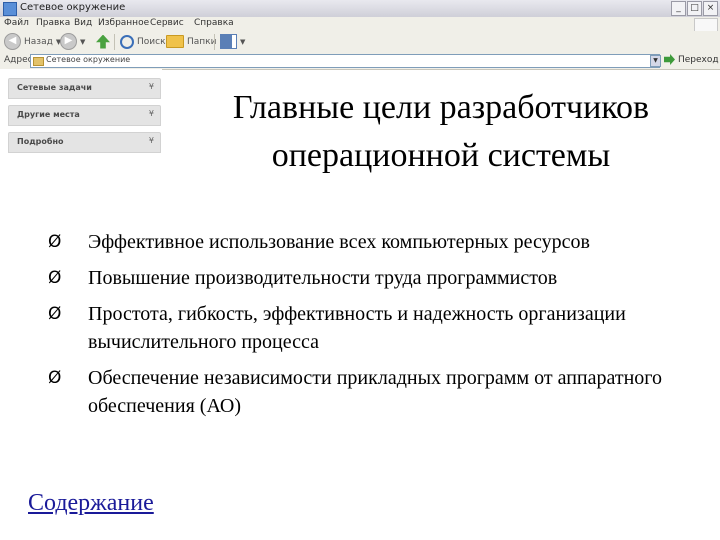 The width and height of the screenshot is (720, 540). I want to click on go-button: Переход, so click(691, 59).